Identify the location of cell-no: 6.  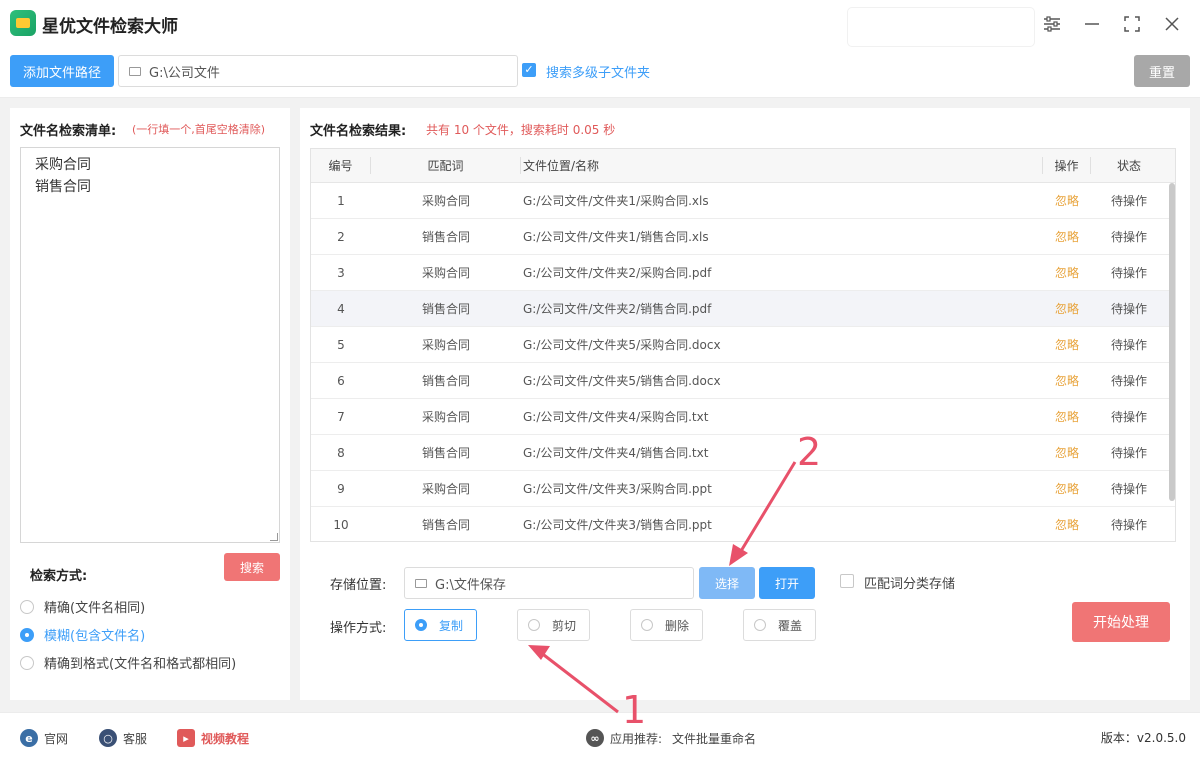
(341, 380).